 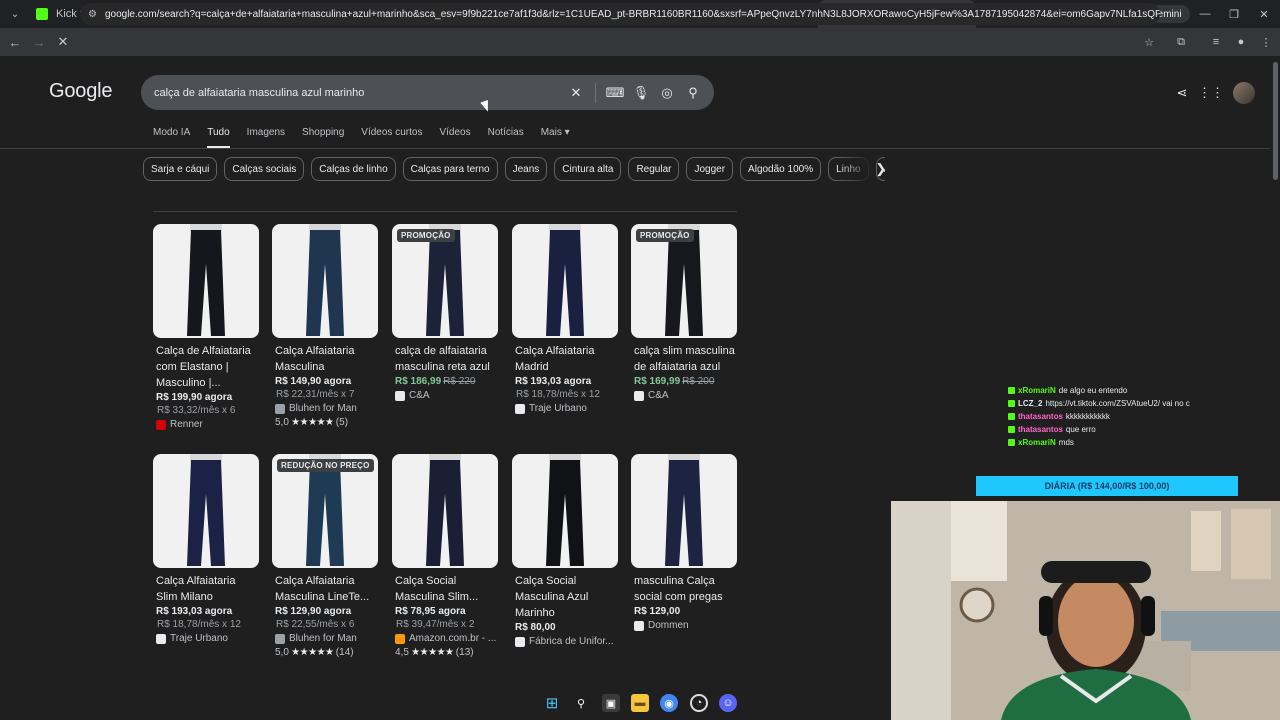 I want to click on microphone-icon: 🎙, so click(x=641, y=93).